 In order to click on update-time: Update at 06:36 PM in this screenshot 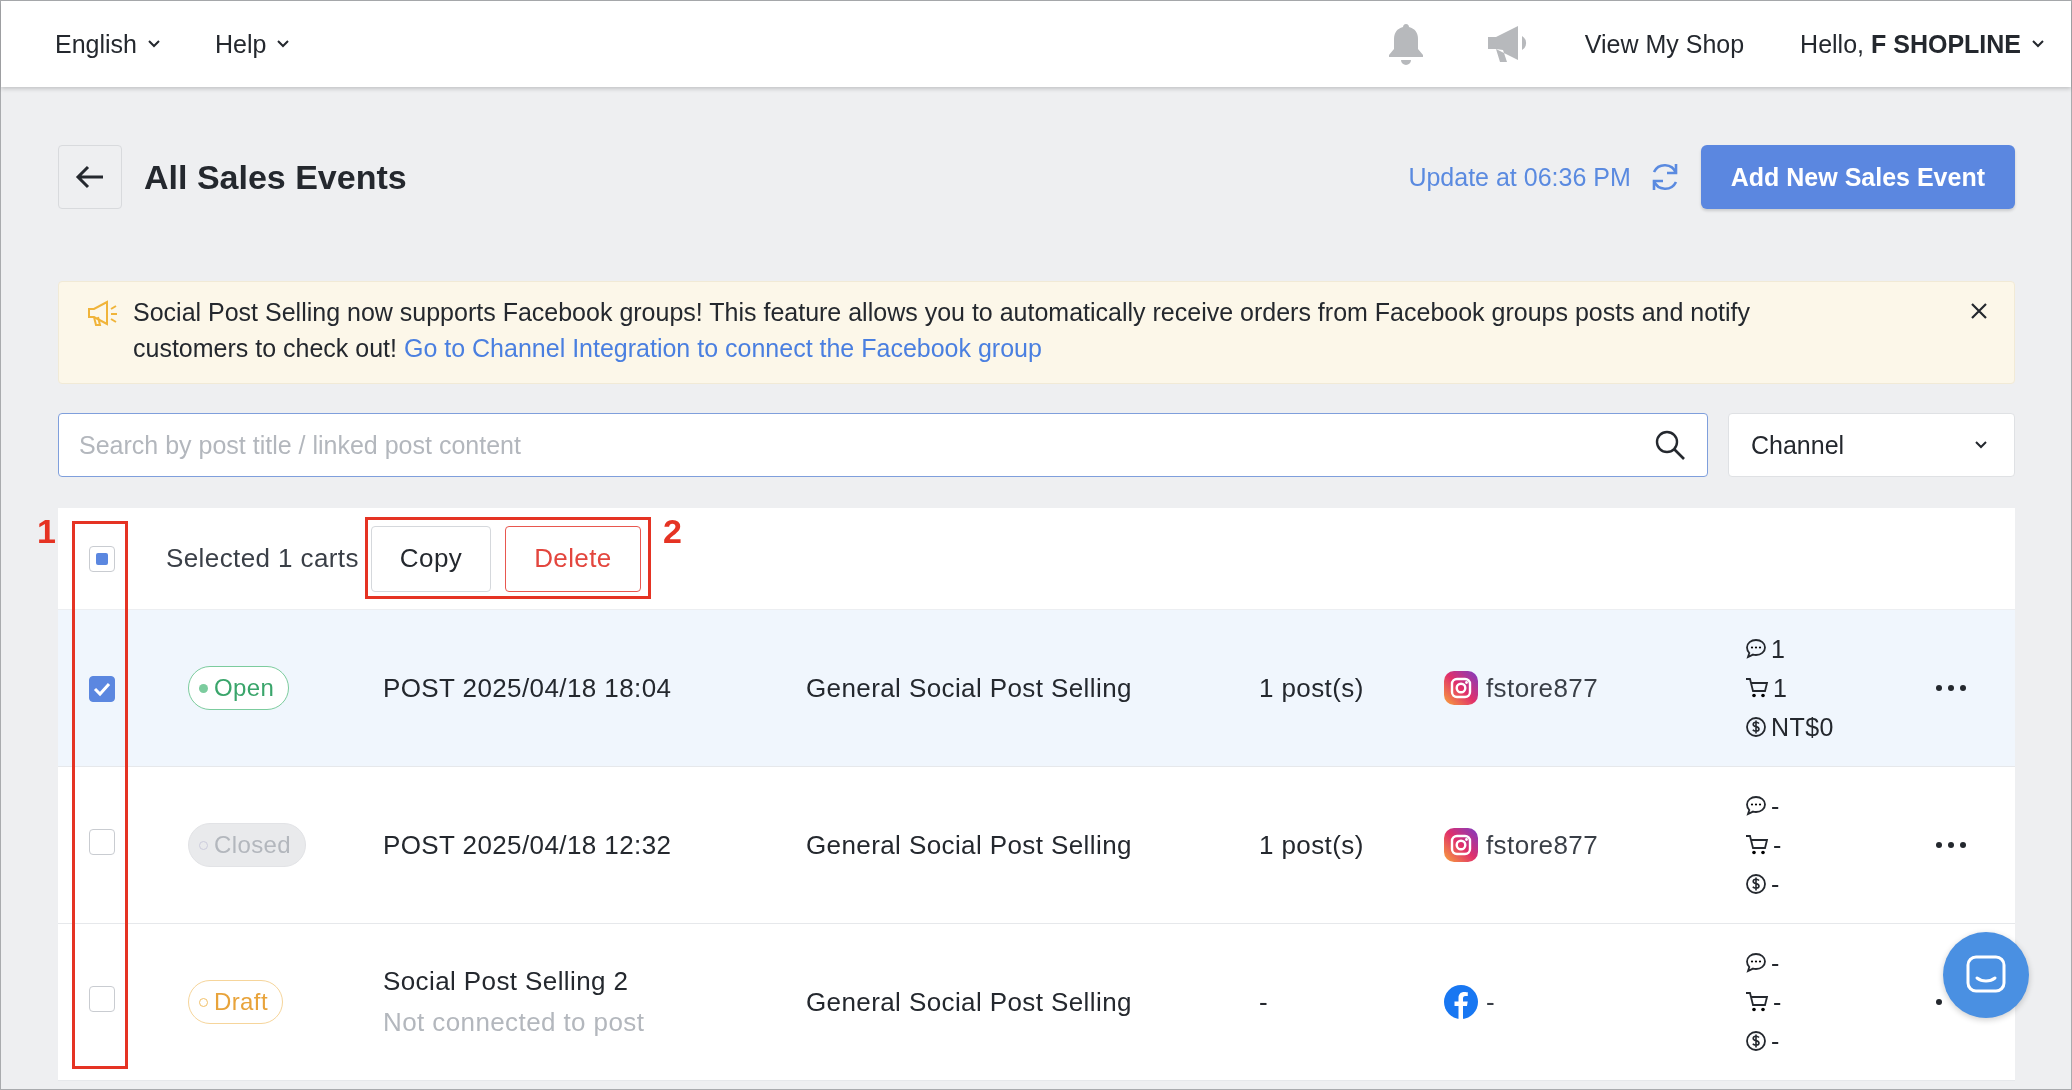, I will do `click(1519, 177)`.